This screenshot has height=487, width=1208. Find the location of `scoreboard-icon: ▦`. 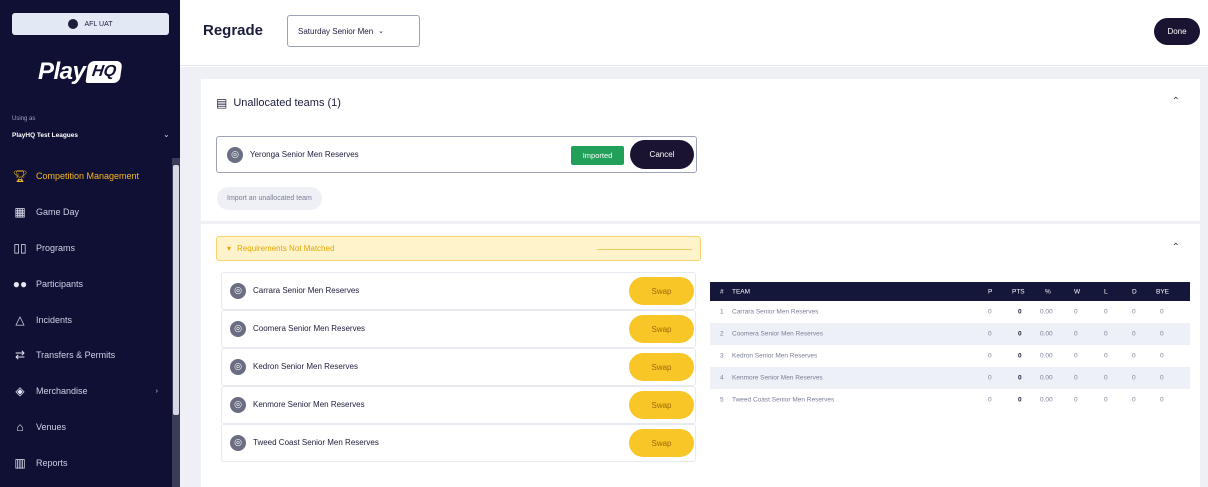

scoreboard-icon: ▦ is located at coordinates (20, 211).